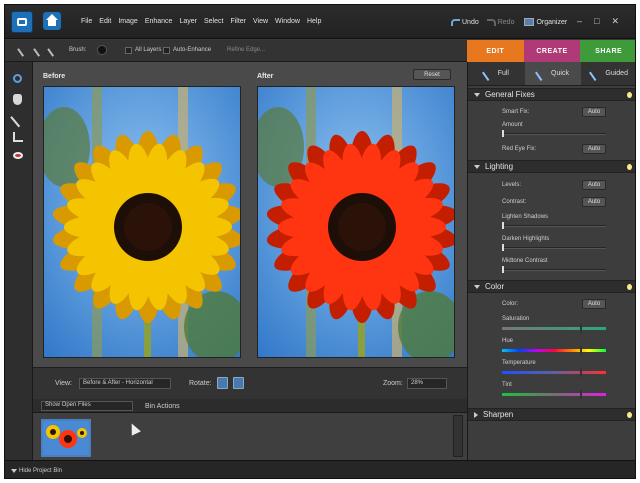 The height and width of the screenshot is (483, 640). I want to click on undo-icon, so click(455, 22).